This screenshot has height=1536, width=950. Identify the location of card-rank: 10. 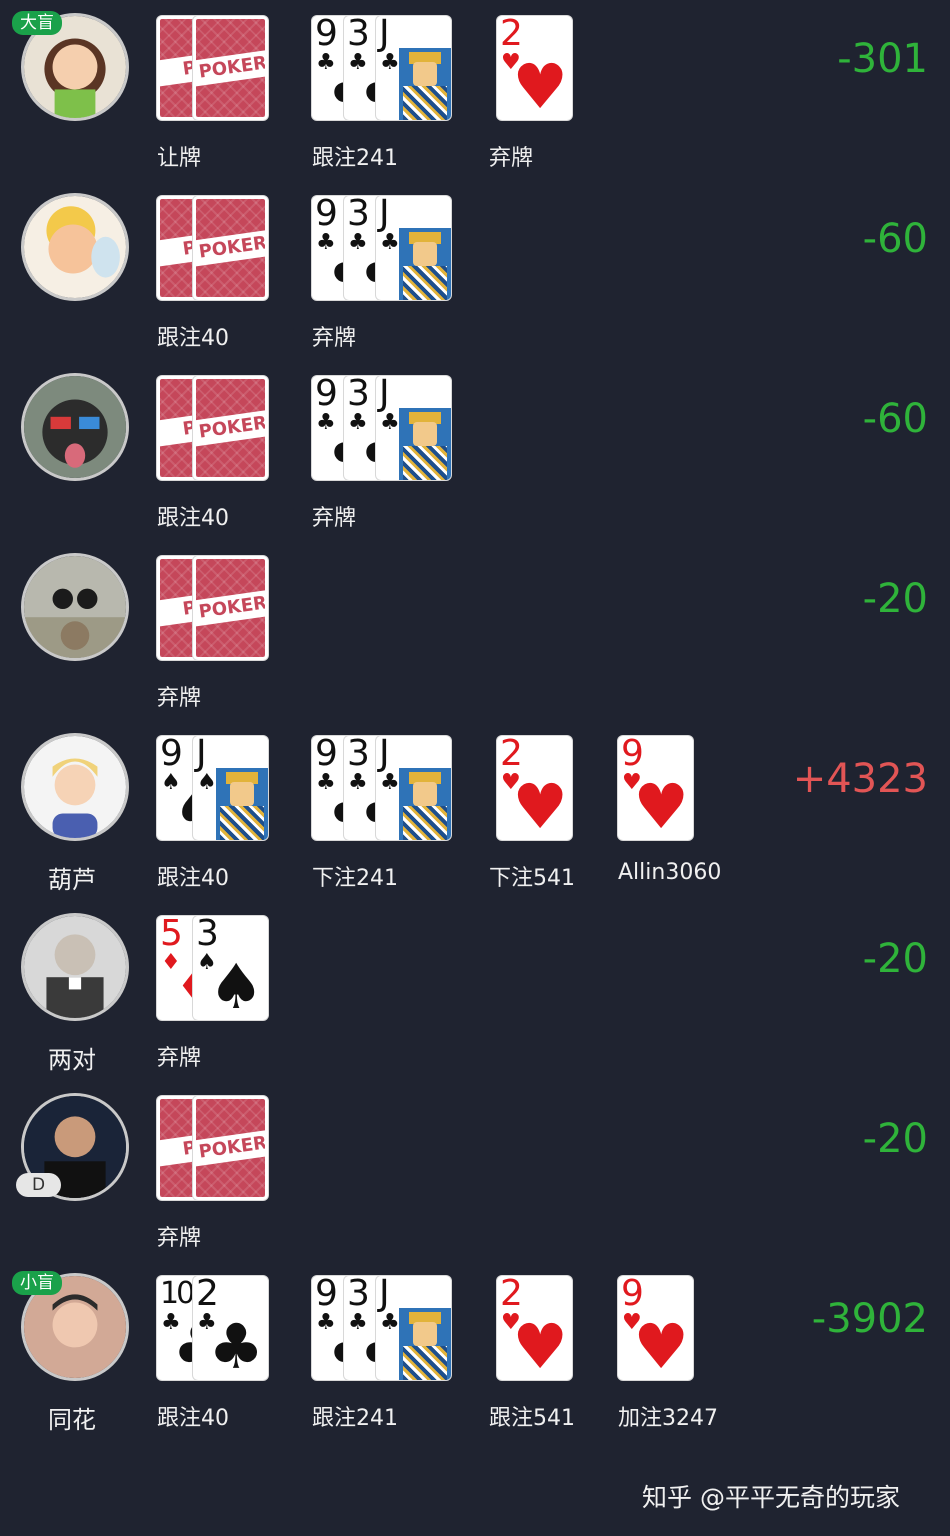
(177, 1293).